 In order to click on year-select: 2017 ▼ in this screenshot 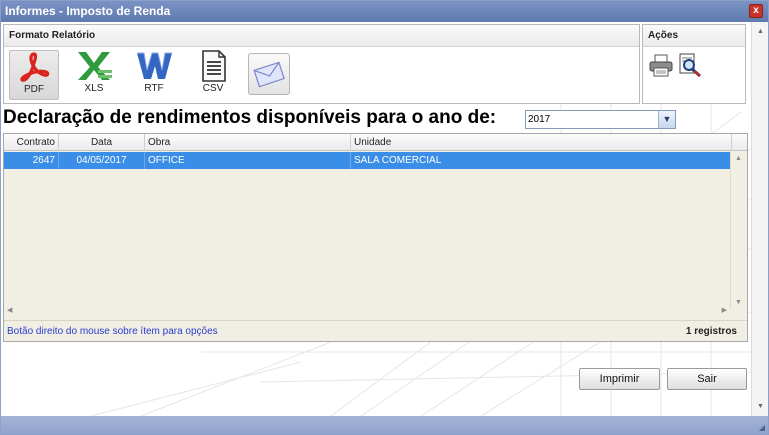, I will do `click(600, 119)`.